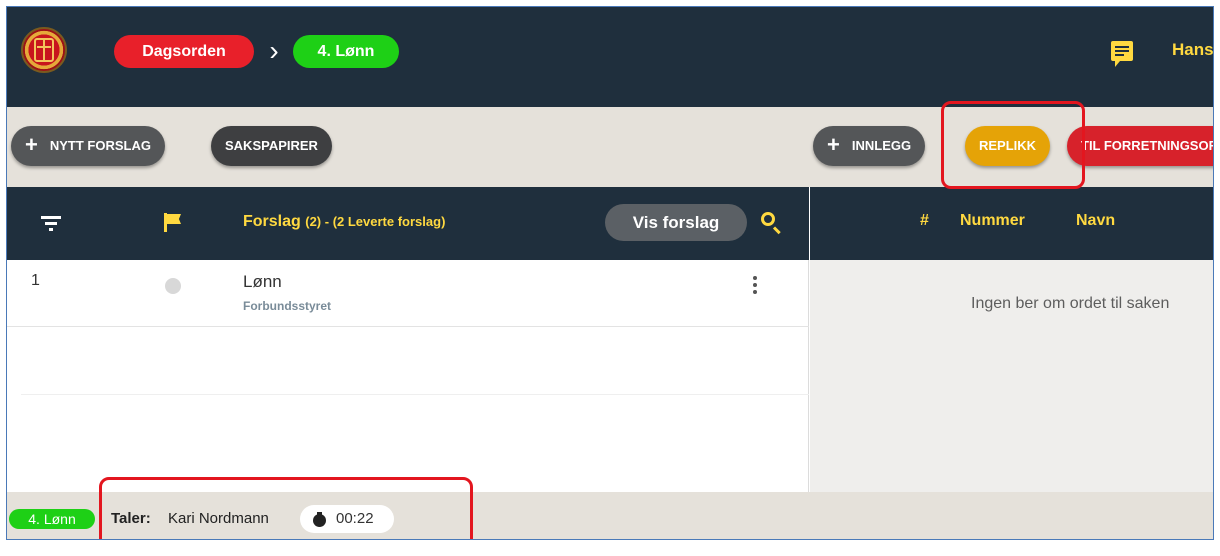 This screenshot has height=556, width=1220. Describe the element at coordinates (52, 519) in the screenshot. I see `current-item-badge: 4. Lønn` at that location.